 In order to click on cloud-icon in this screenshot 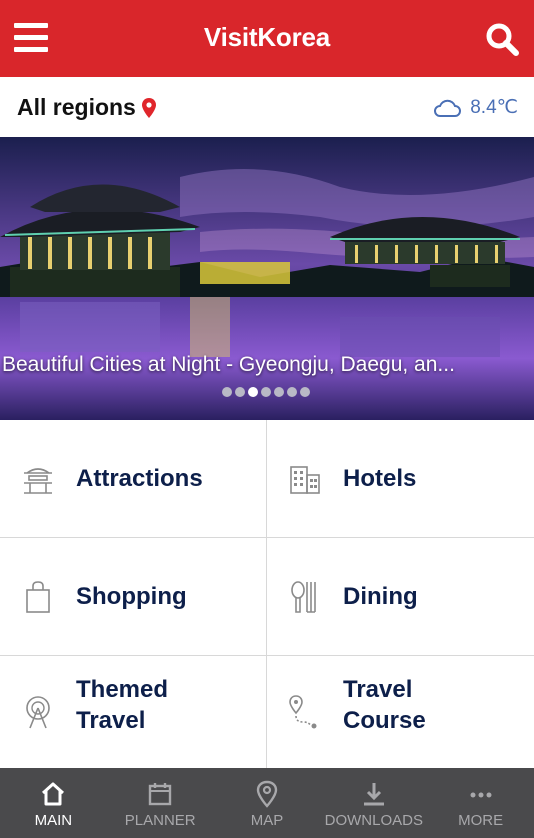, I will do `click(448, 108)`.